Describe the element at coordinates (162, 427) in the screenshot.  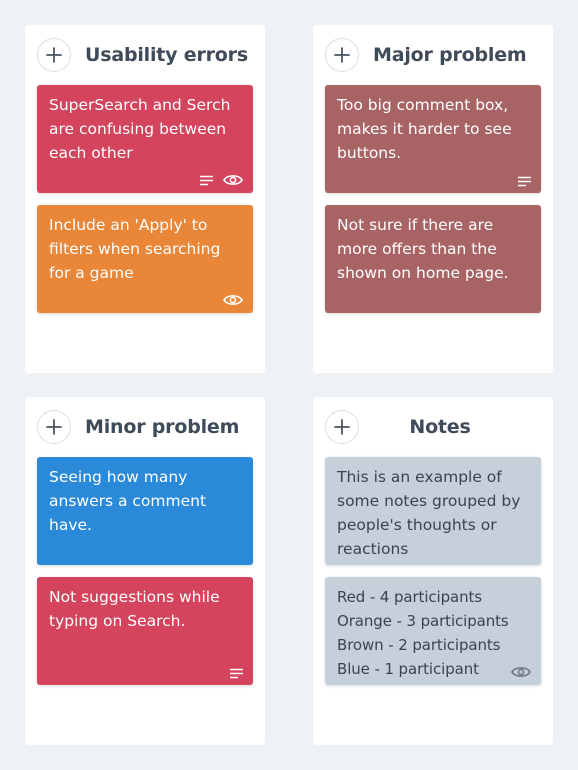
I see `column-title: Minor problem` at that location.